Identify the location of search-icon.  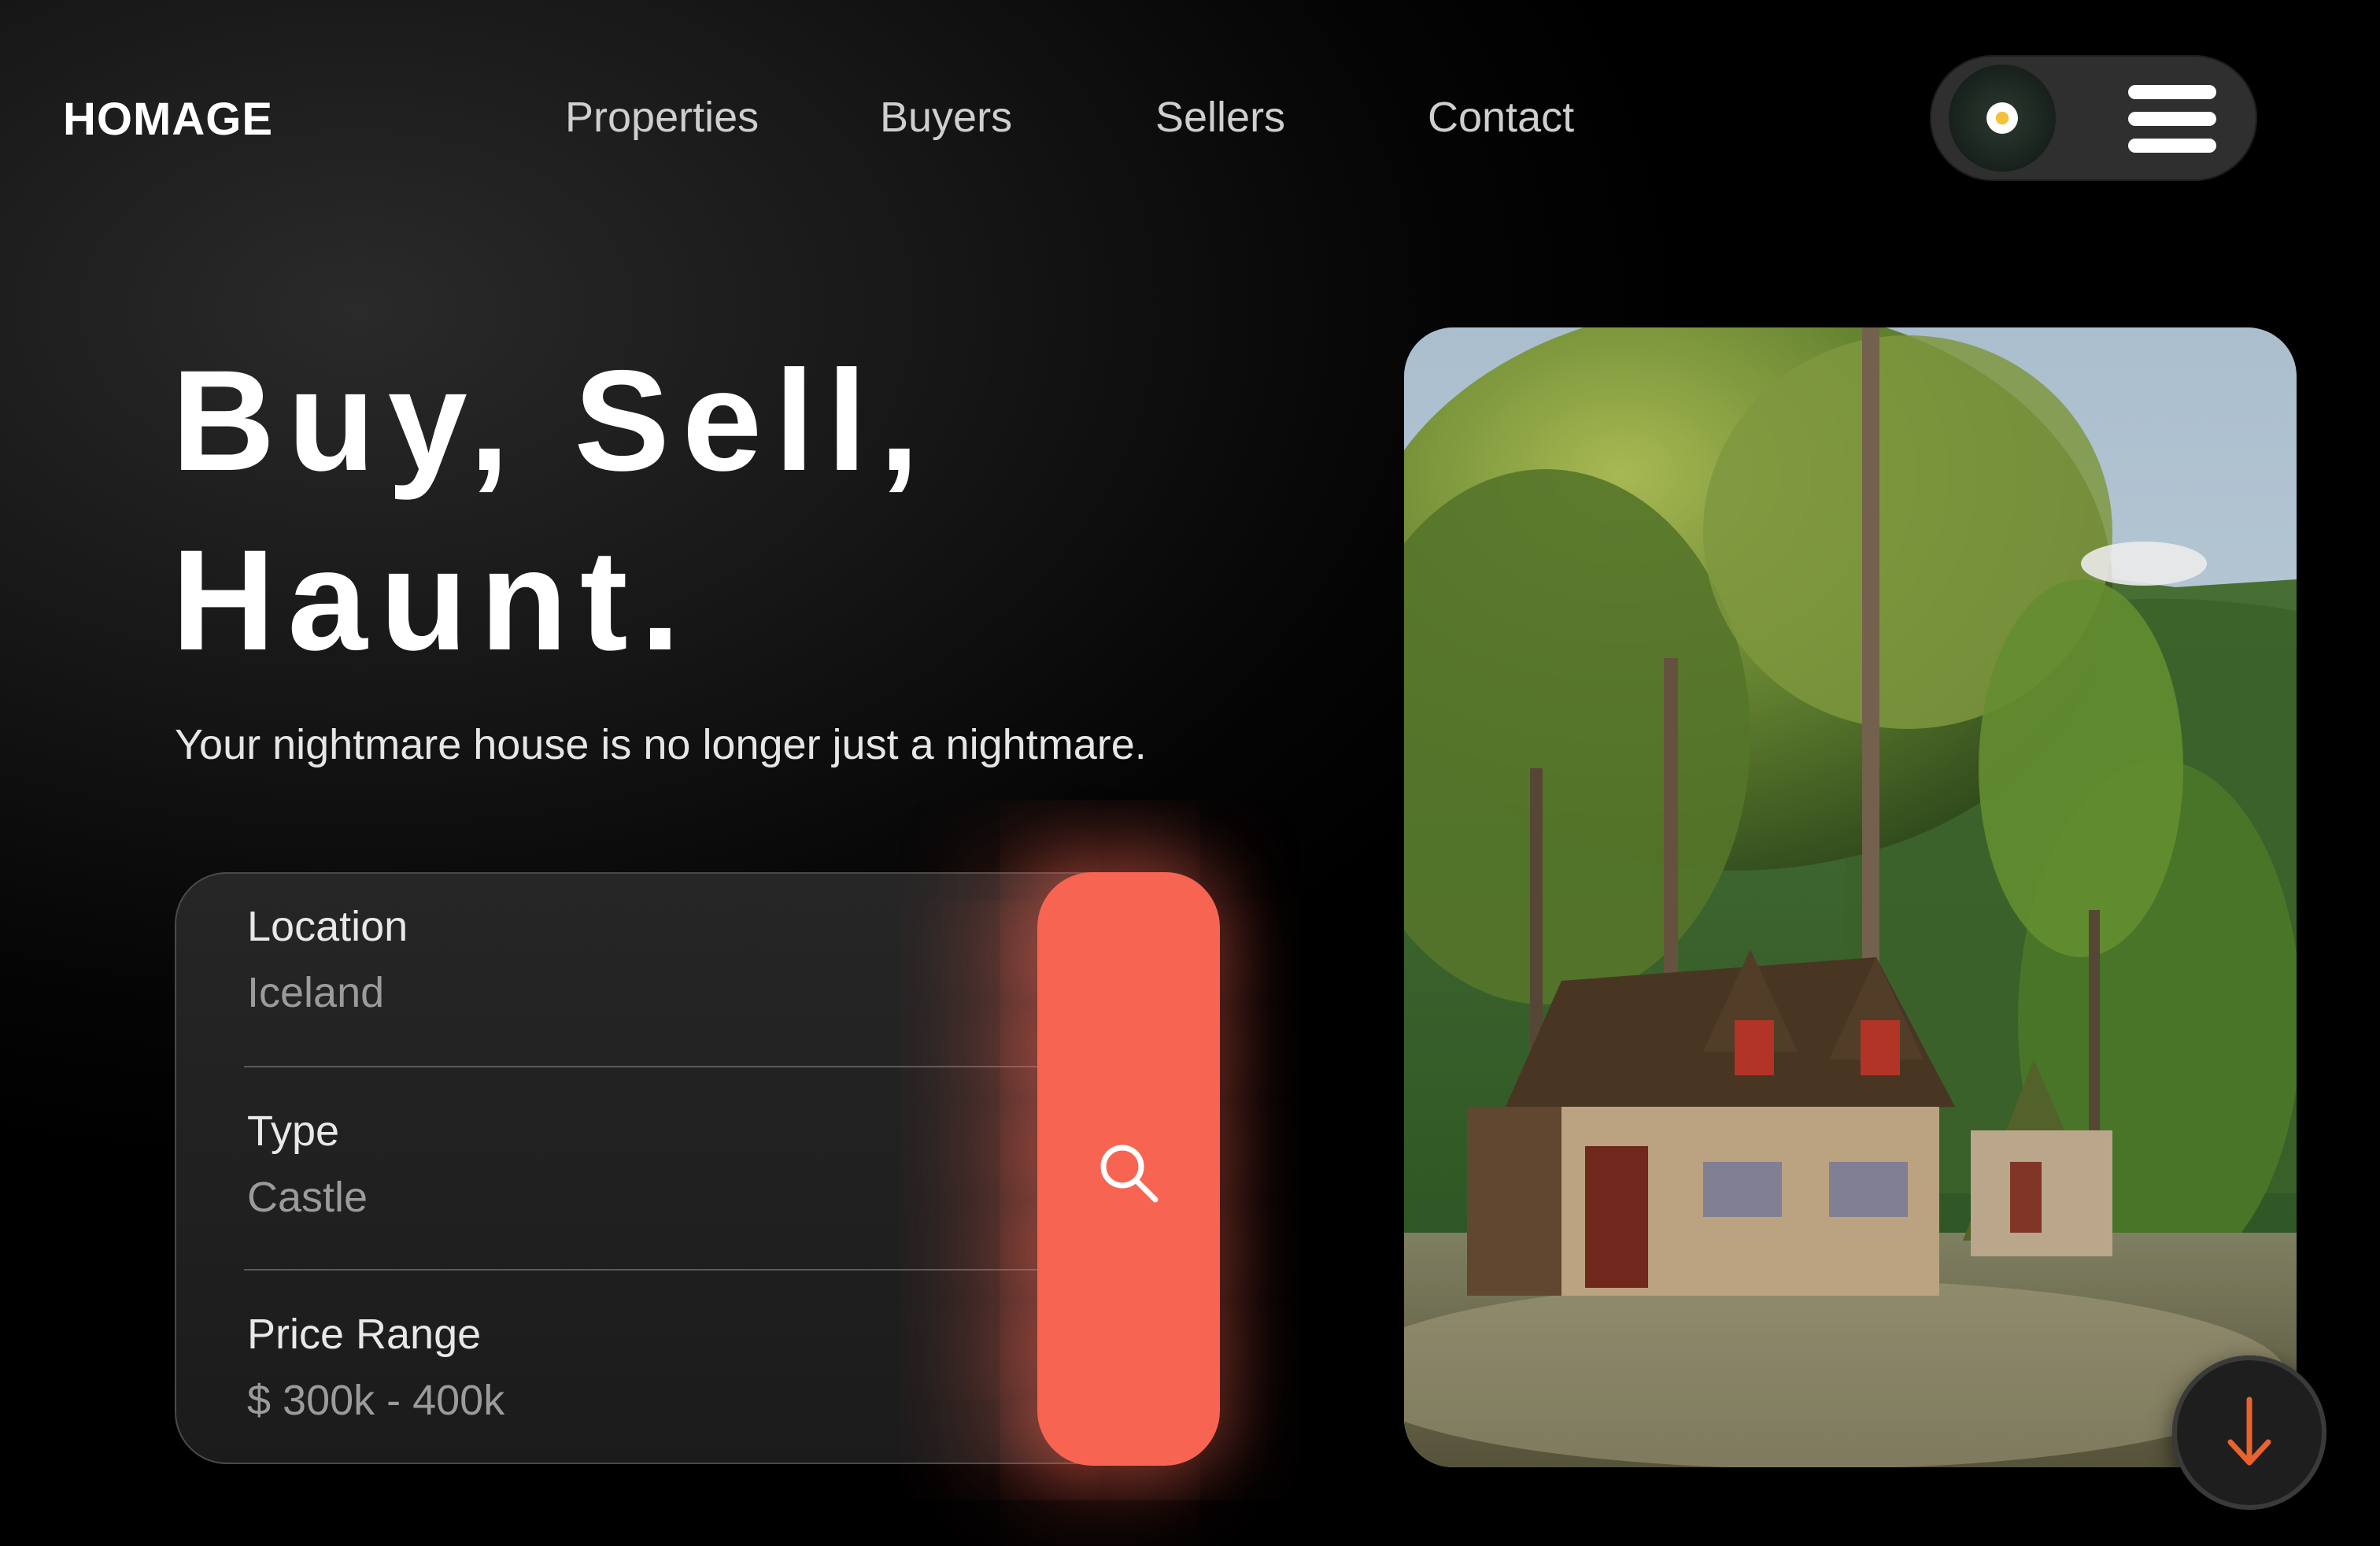
(1129, 1174).